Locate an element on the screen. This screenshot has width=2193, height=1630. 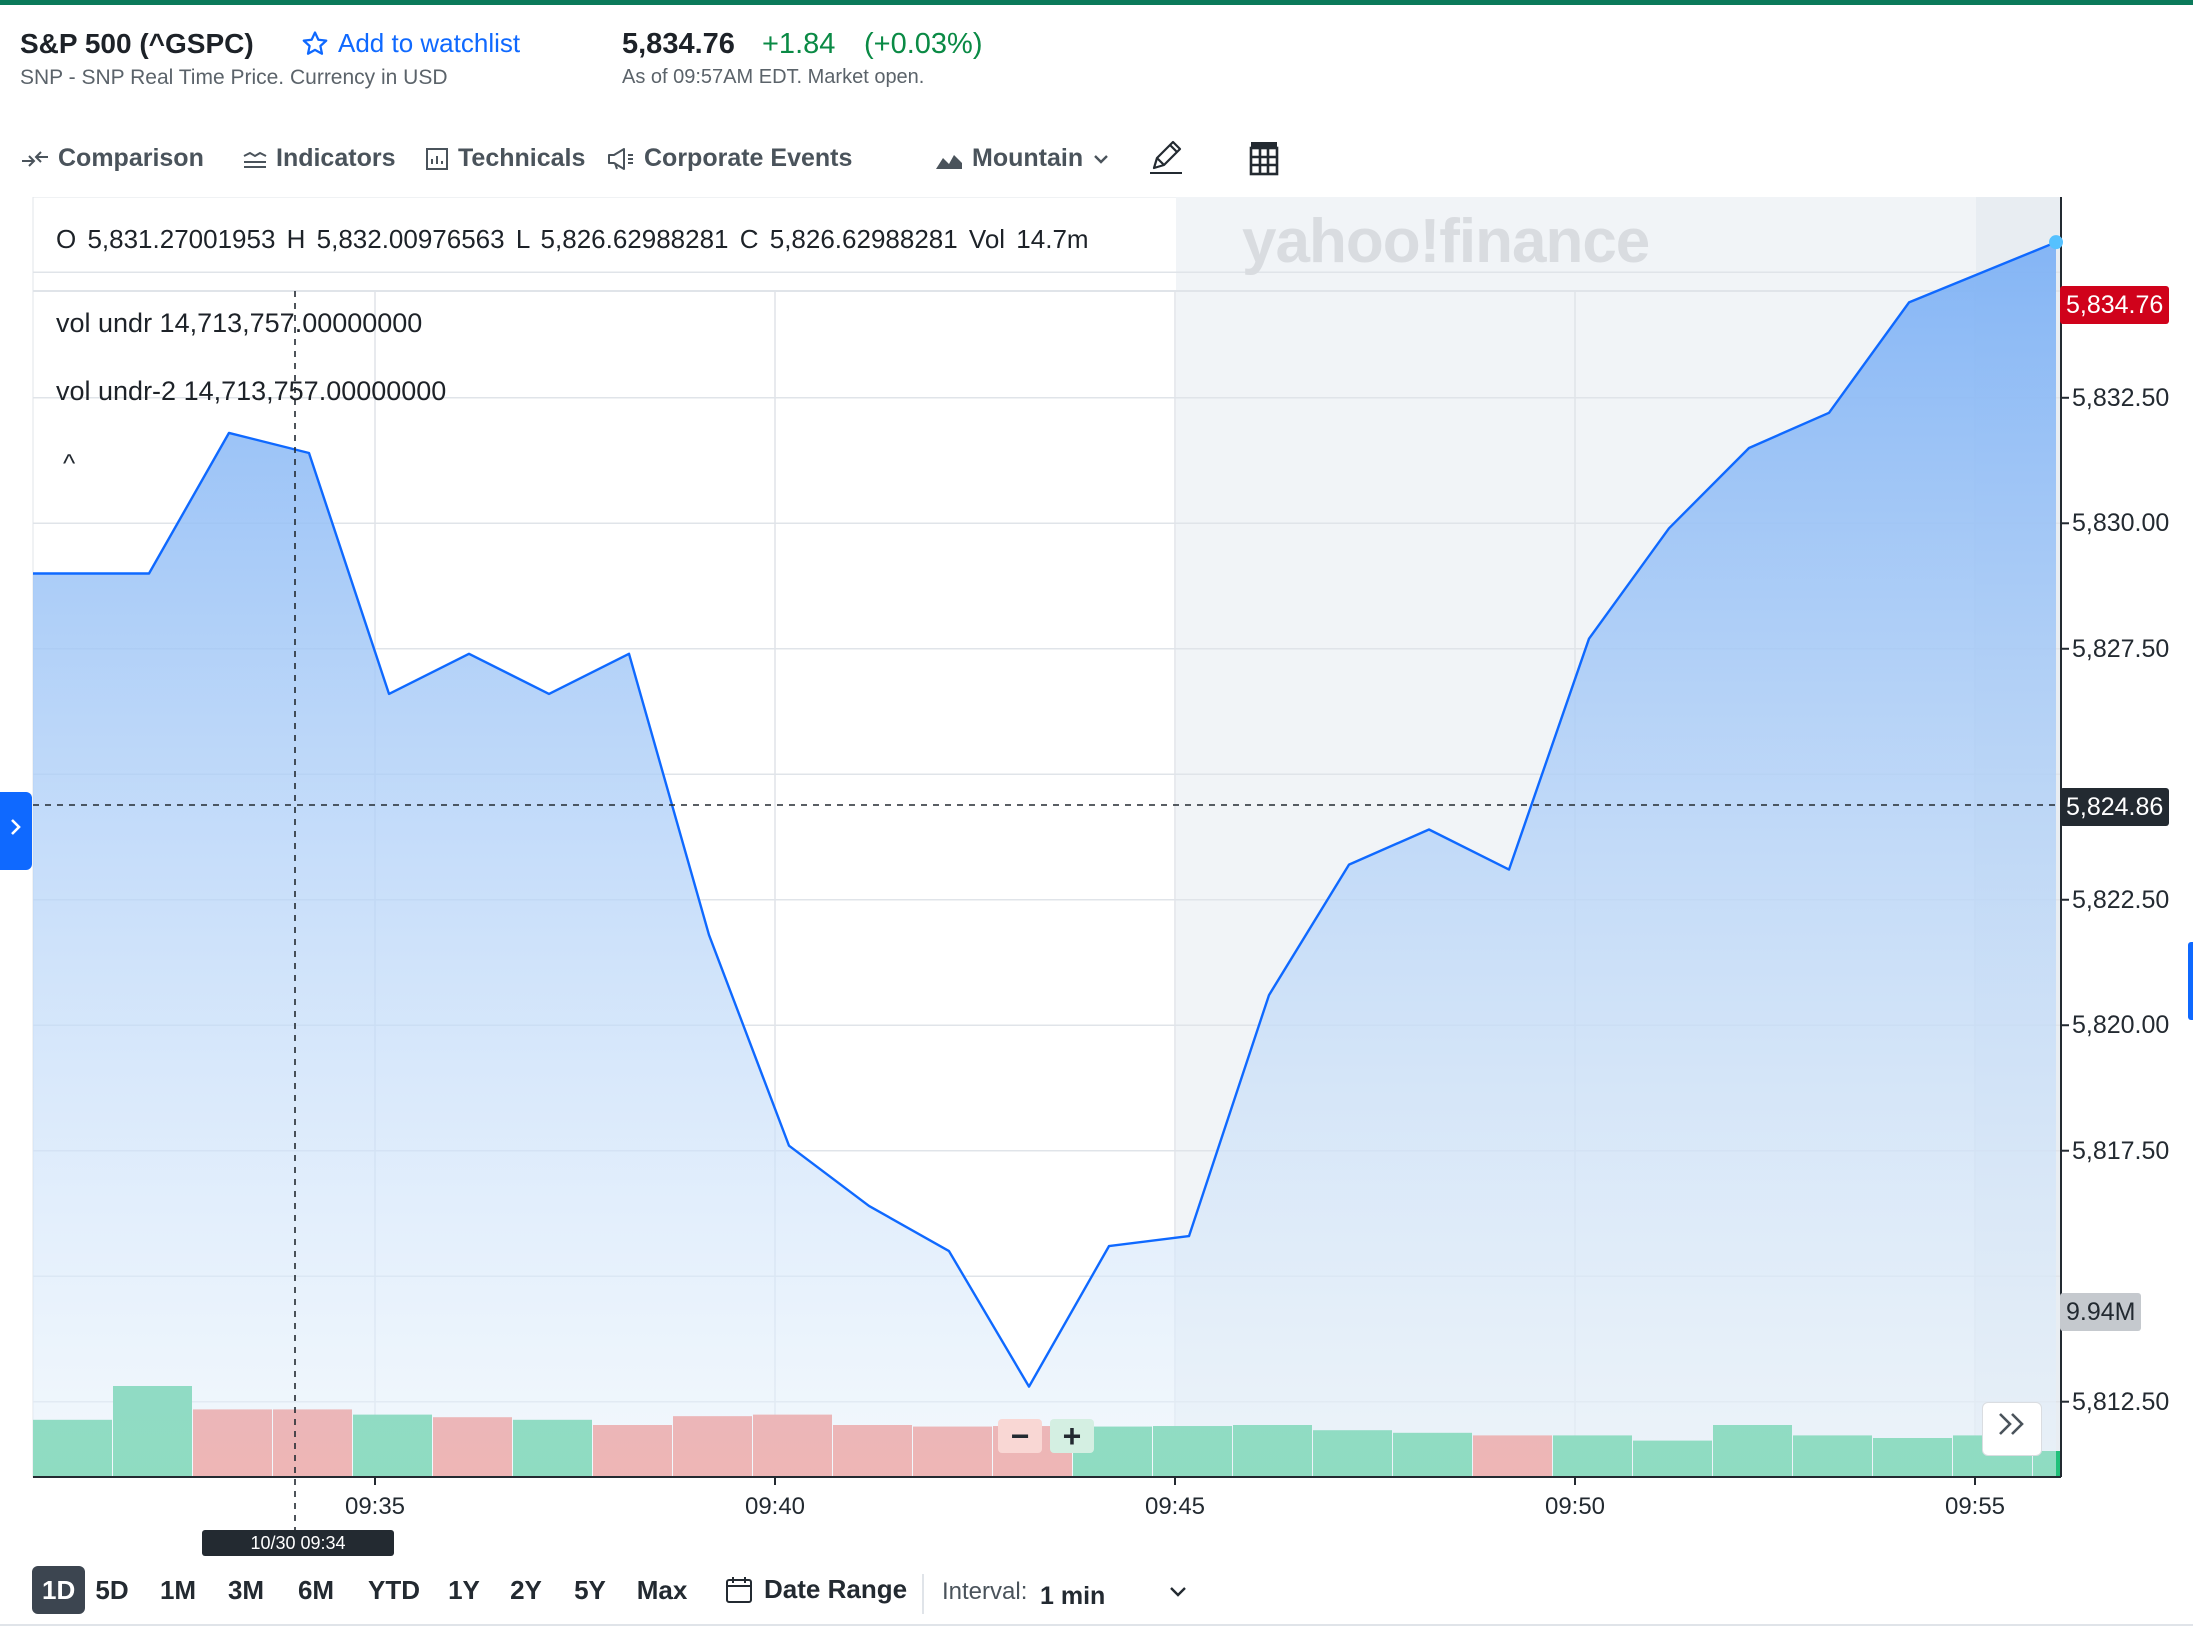
range-2y: 2Y is located at coordinates (526, 1590).